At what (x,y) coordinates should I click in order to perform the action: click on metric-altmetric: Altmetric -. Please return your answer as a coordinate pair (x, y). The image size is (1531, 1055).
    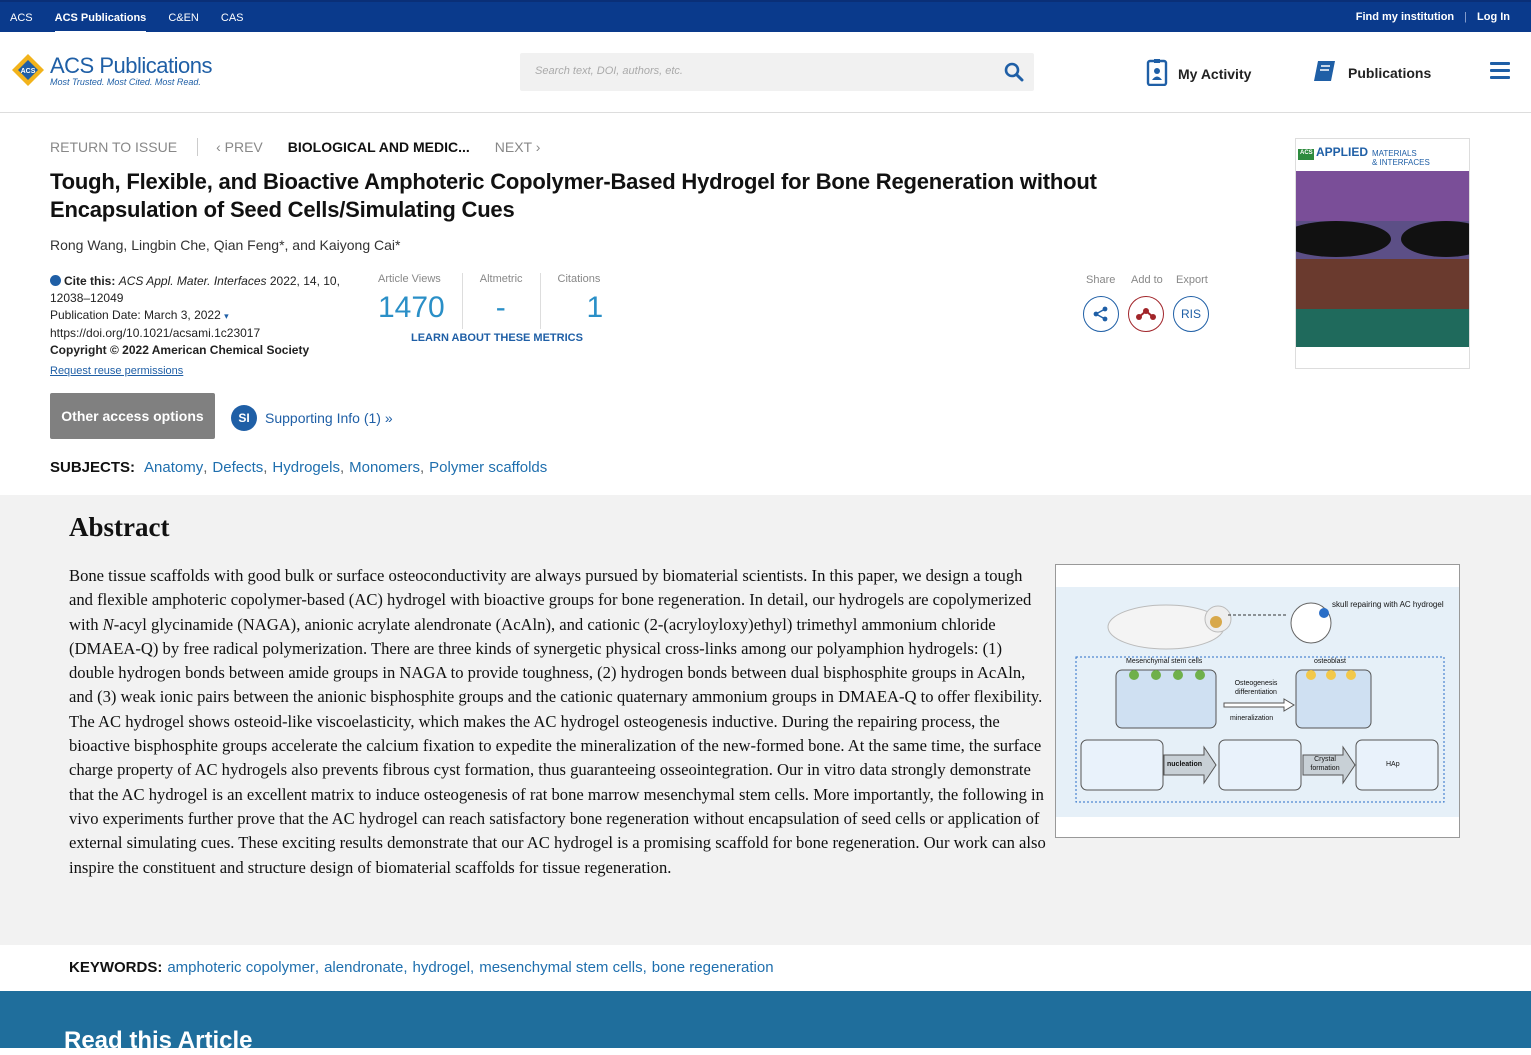
    Looking at the image, I should click on (500, 301).